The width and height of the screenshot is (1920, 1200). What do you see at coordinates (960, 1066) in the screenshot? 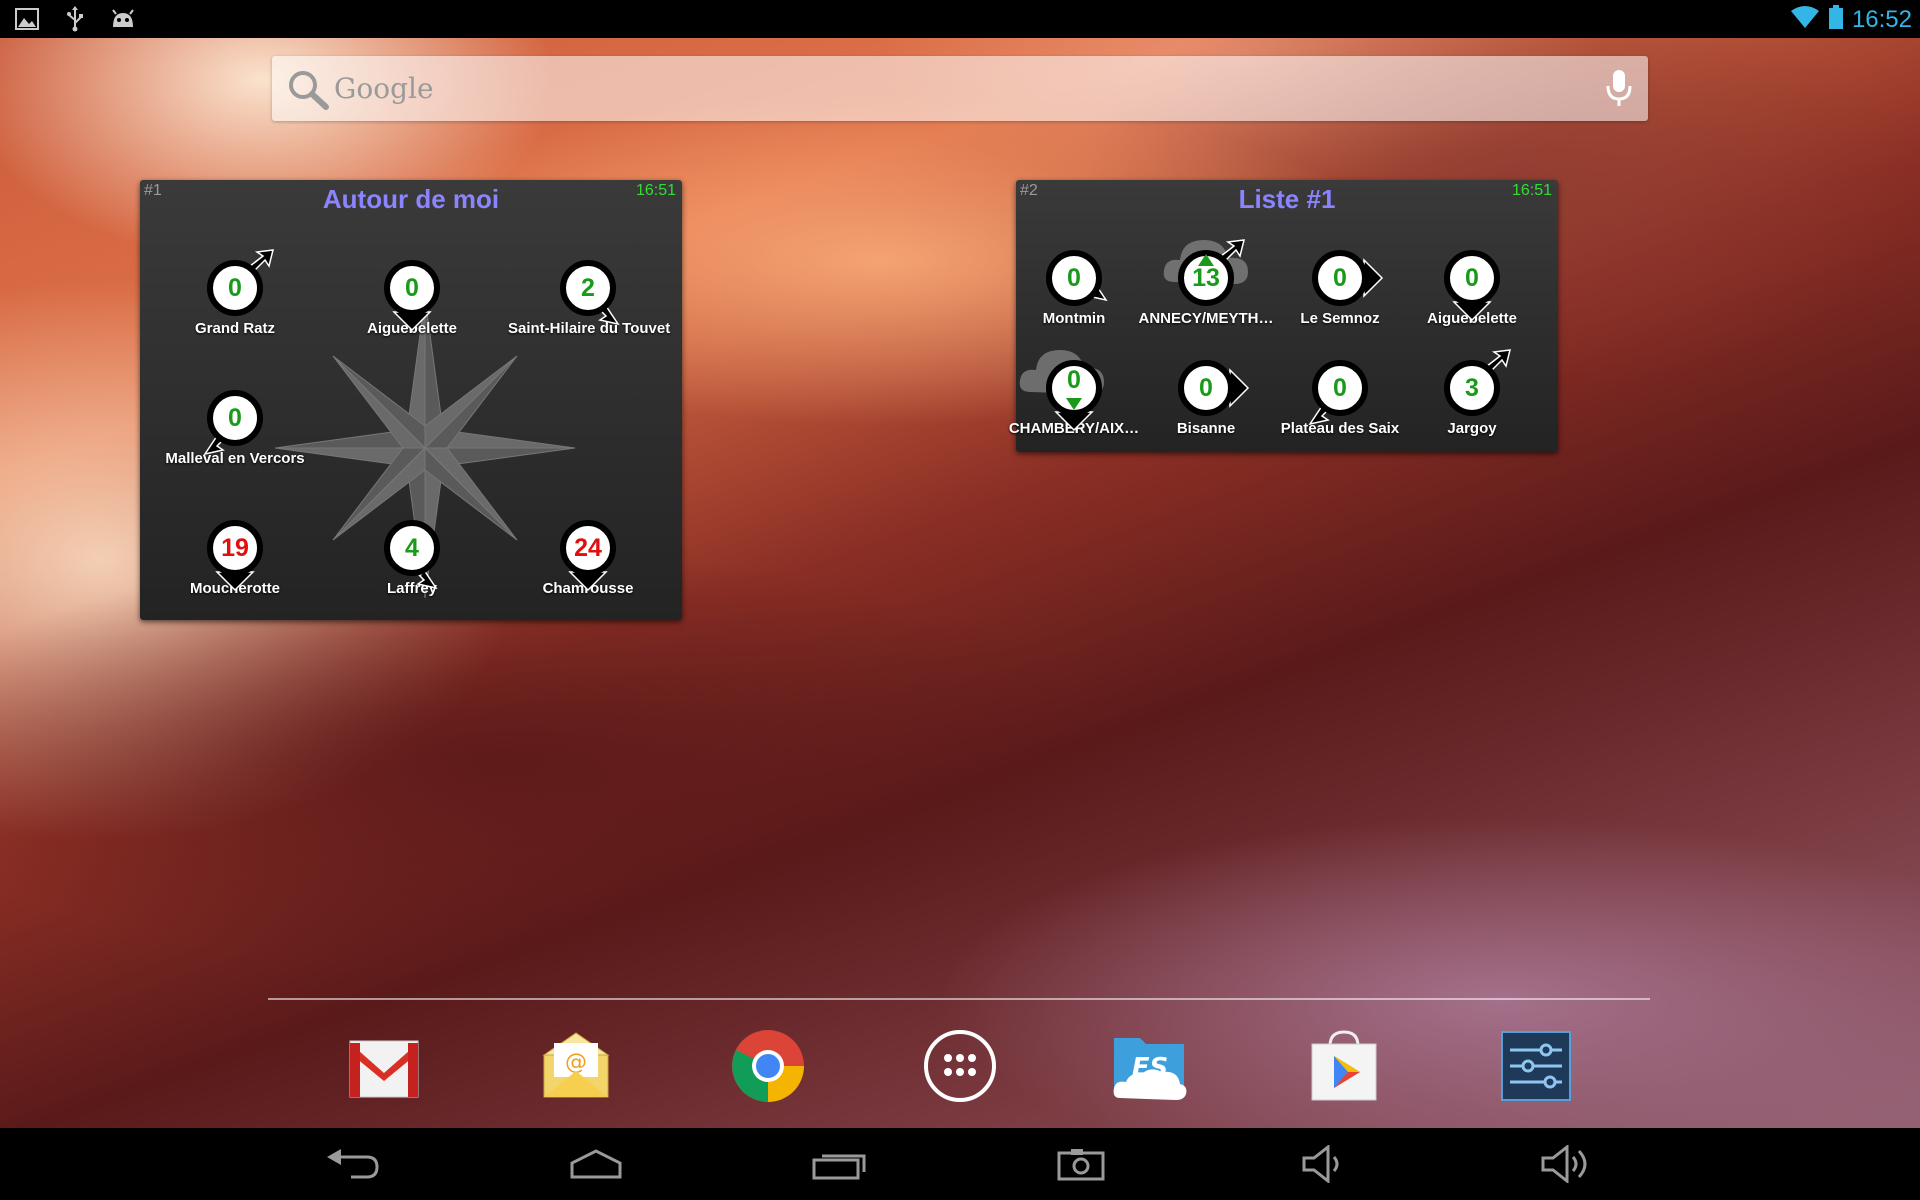
I see `app-drawer-icon` at bounding box center [960, 1066].